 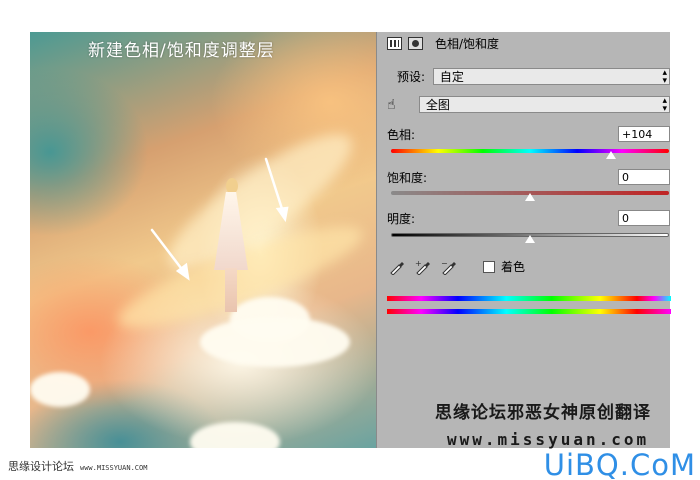 I want to click on brand-logo-text: UiBQ.CoM, so click(x=619, y=464).